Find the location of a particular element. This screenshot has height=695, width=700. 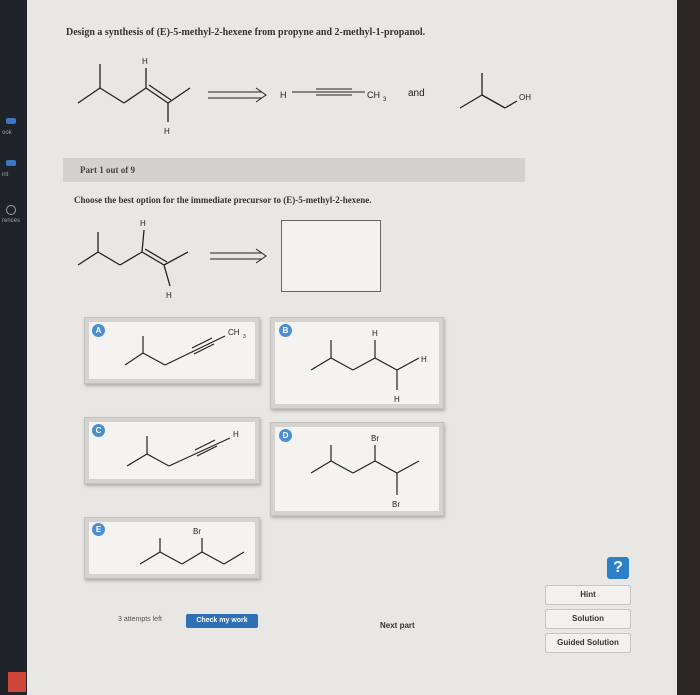

option-a-structure: CH 3 is located at coordinates (185, 347).